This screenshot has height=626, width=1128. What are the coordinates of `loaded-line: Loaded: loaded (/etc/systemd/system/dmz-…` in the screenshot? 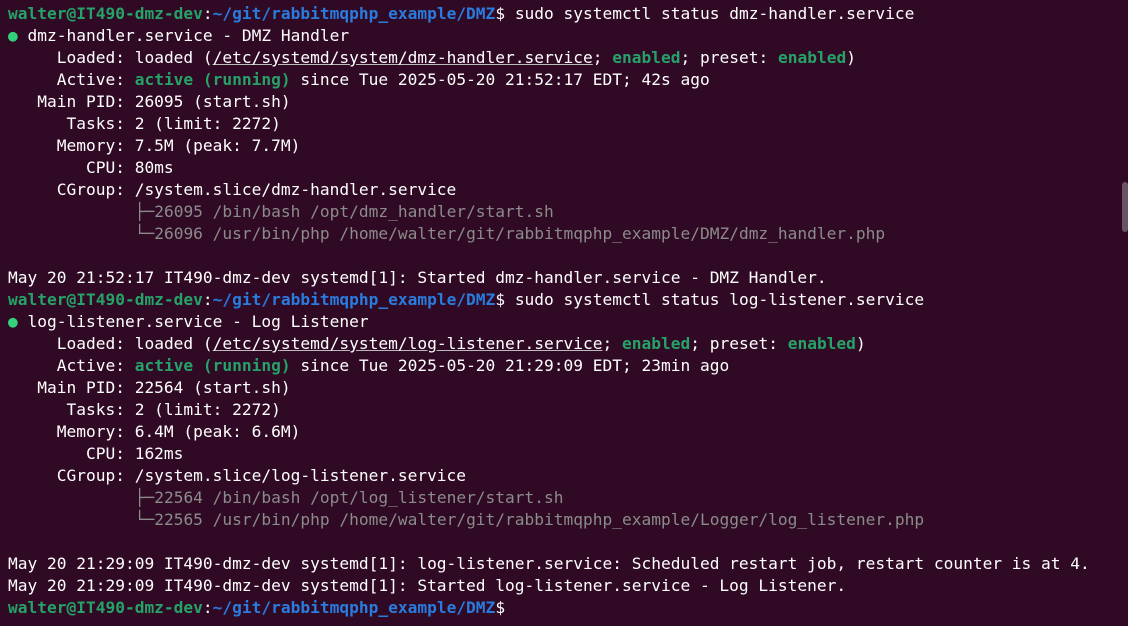 It's located at (568, 58).